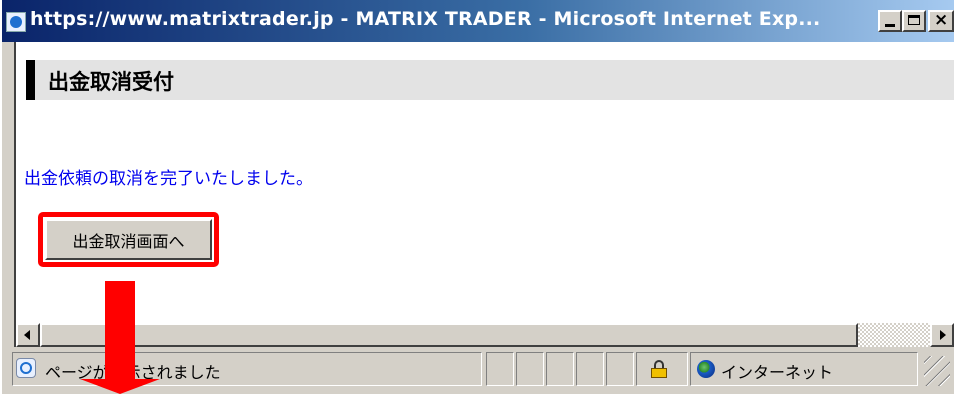 The width and height of the screenshot is (954, 394). What do you see at coordinates (890, 21) in the screenshot?
I see `minimize-button` at bounding box center [890, 21].